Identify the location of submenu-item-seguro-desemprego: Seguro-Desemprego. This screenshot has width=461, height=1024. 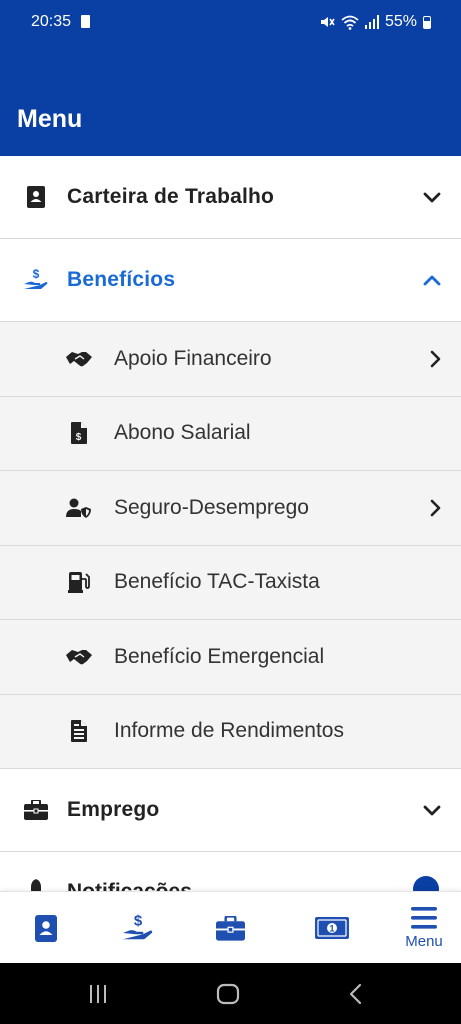
(230, 508).